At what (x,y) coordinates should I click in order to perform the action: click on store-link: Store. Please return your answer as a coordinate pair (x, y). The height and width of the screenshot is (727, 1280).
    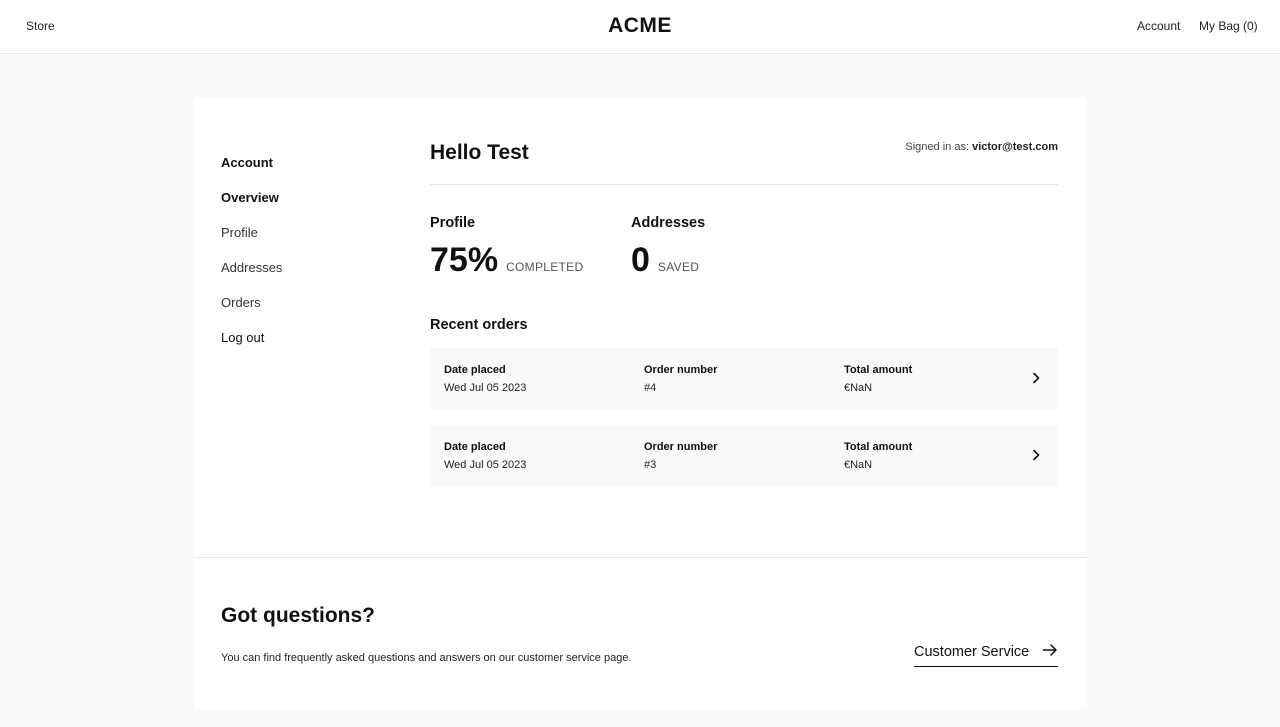
    Looking at the image, I should click on (40, 26).